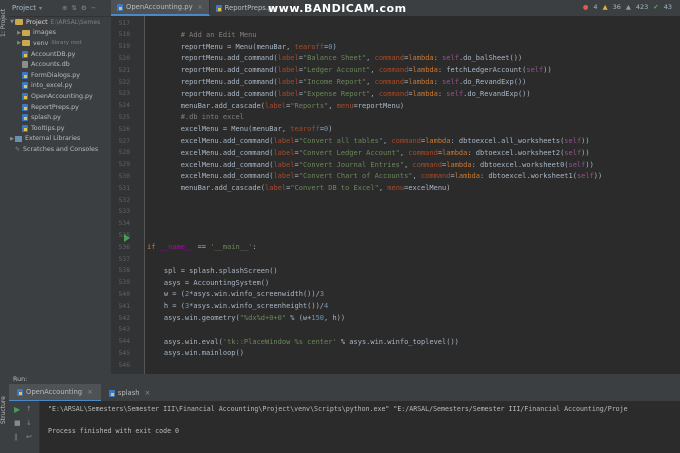 This screenshot has width=680, height=453. Describe the element at coordinates (60, 43) in the screenshot. I see `tree-item: ▶ venv library root` at that location.